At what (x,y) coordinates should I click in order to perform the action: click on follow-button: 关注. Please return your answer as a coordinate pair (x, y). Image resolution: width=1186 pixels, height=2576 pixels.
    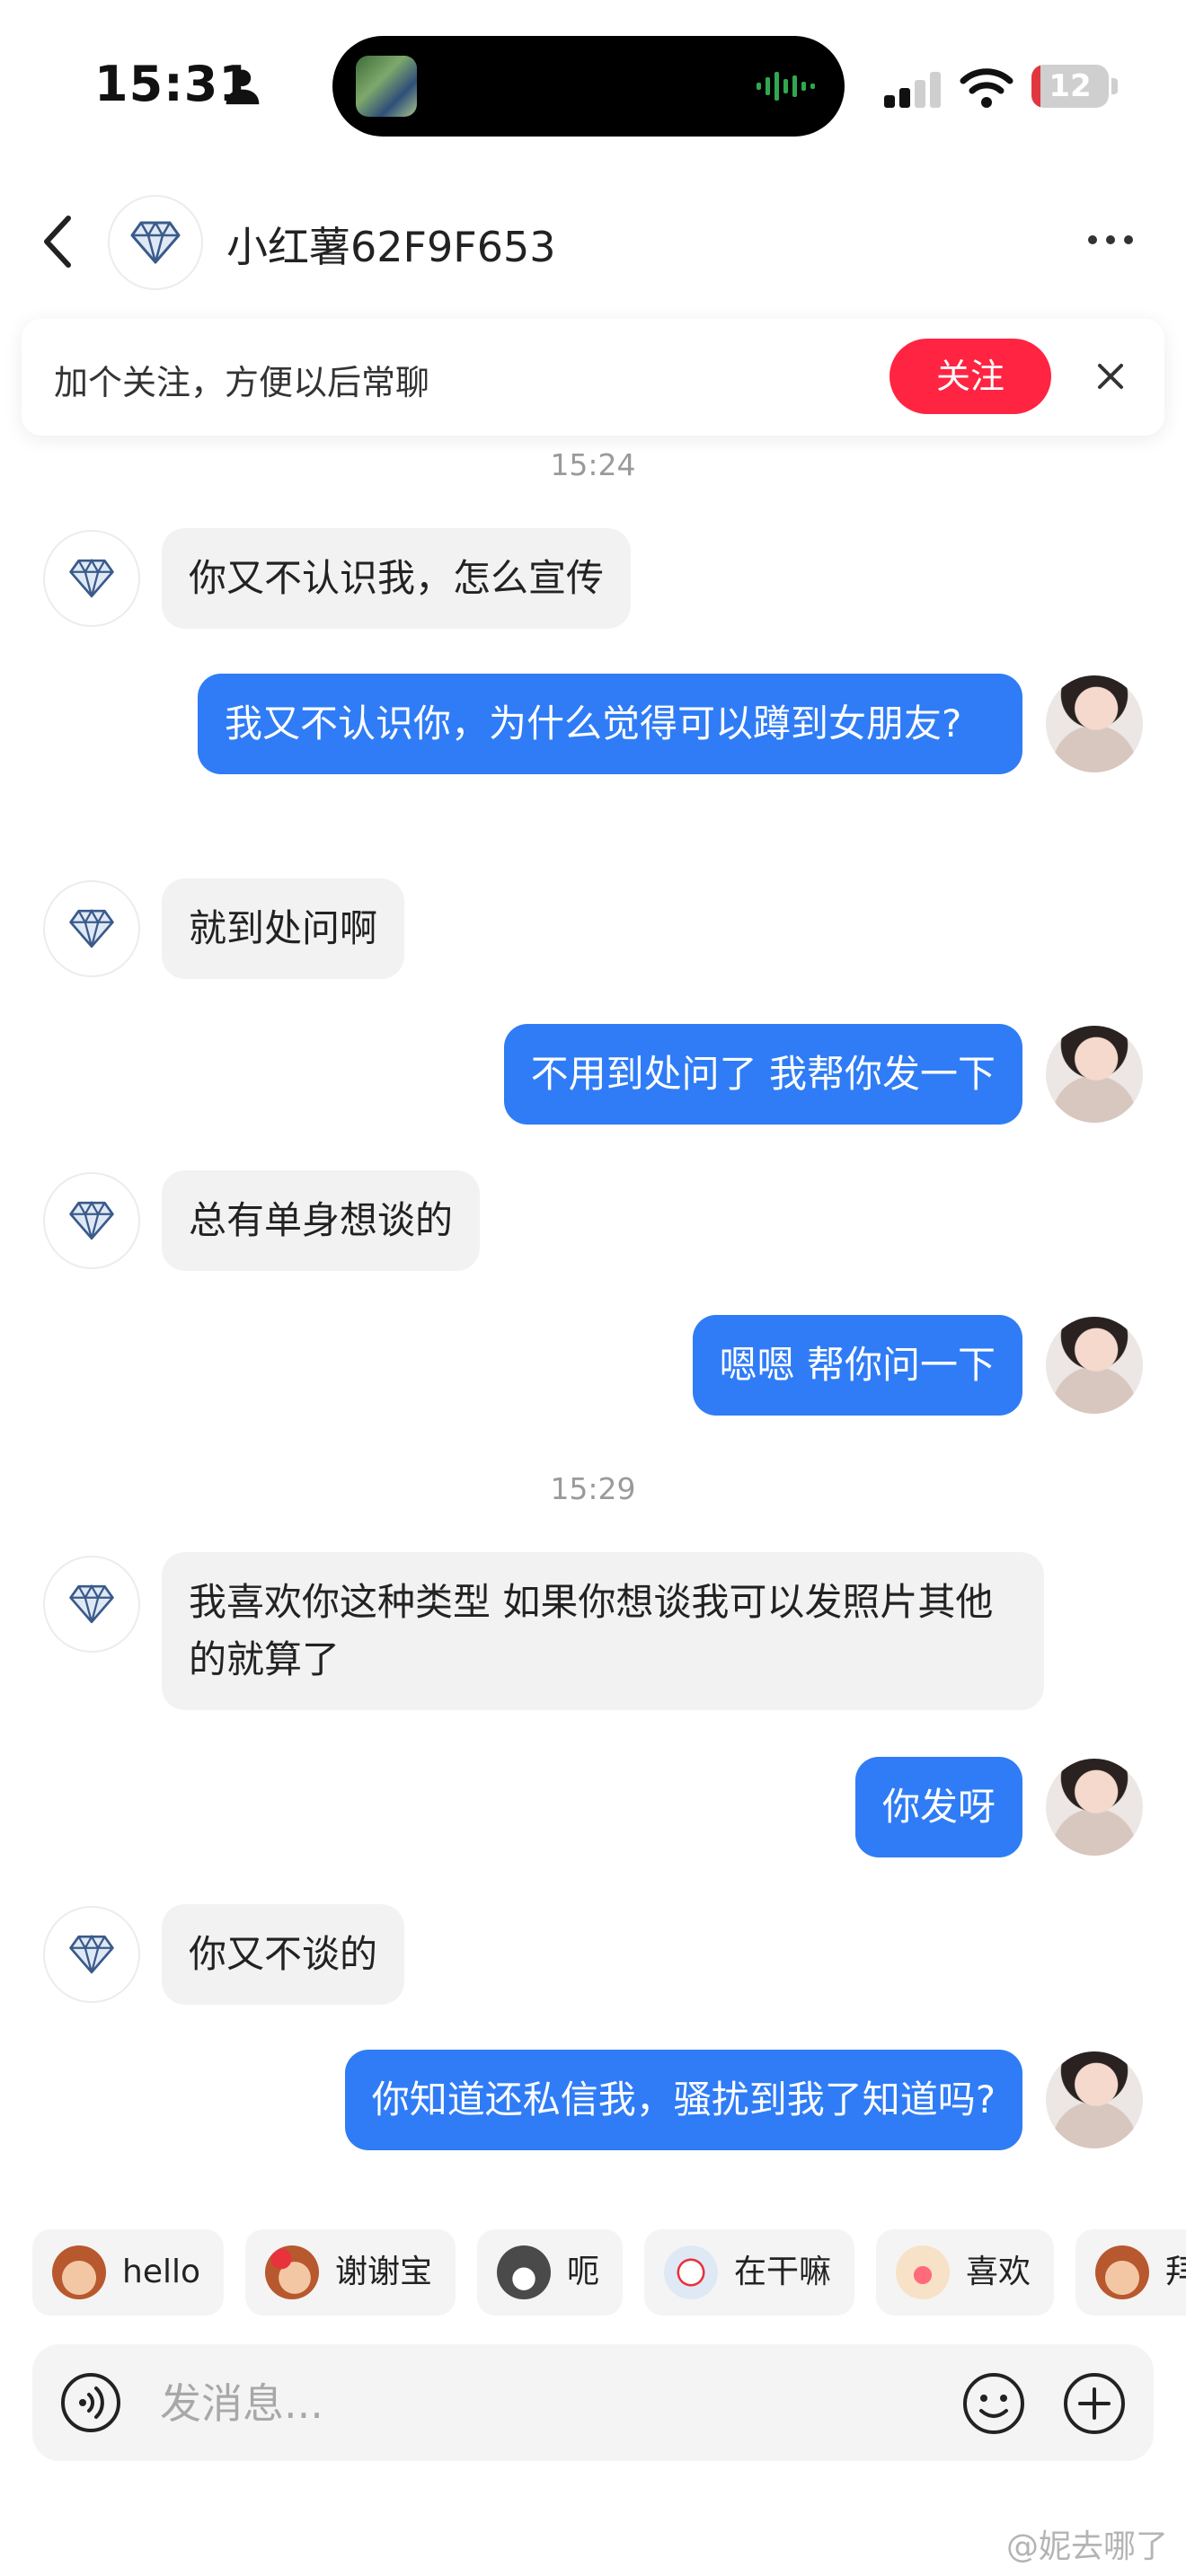
    Looking at the image, I should click on (970, 376).